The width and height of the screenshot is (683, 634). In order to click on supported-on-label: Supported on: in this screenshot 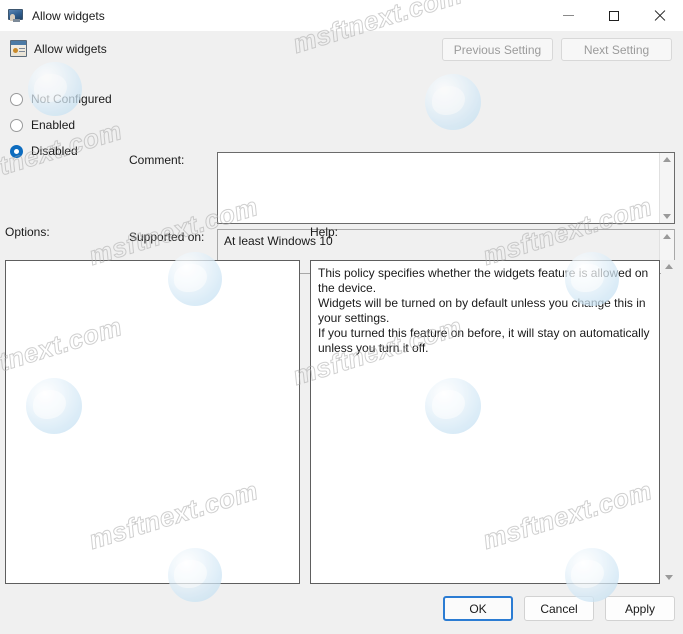, I will do `click(167, 237)`.